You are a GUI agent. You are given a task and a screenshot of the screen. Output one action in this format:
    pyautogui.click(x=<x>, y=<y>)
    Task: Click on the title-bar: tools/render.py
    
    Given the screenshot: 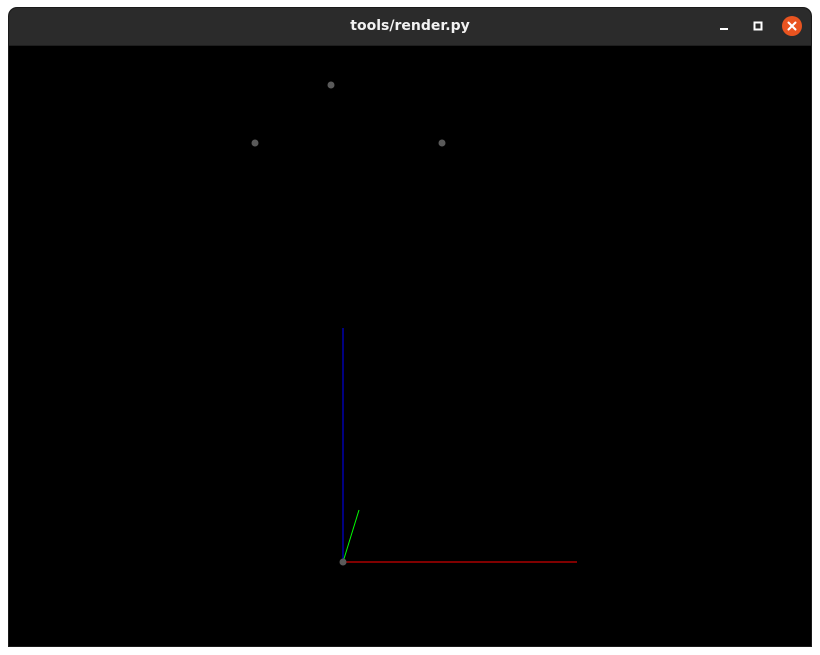 What is the action you would take?
    pyautogui.click(x=410, y=27)
    